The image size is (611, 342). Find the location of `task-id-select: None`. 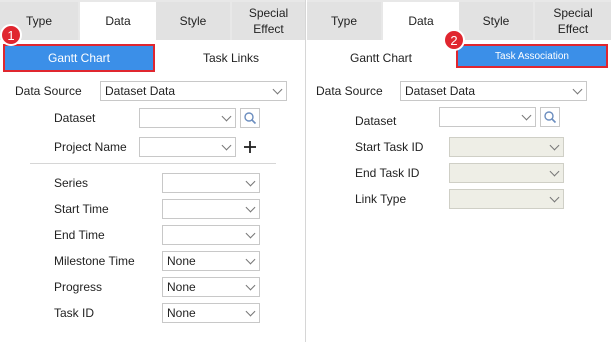

task-id-select: None is located at coordinates (211, 313).